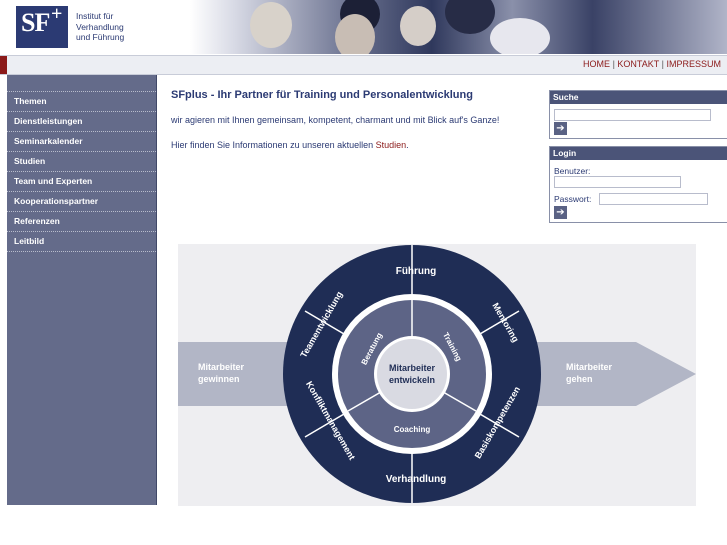 The height and width of the screenshot is (545, 727). What do you see at coordinates (416, 271) in the screenshot?
I see `outer-label-fuehrung: Führung` at bounding box center [416, 271].